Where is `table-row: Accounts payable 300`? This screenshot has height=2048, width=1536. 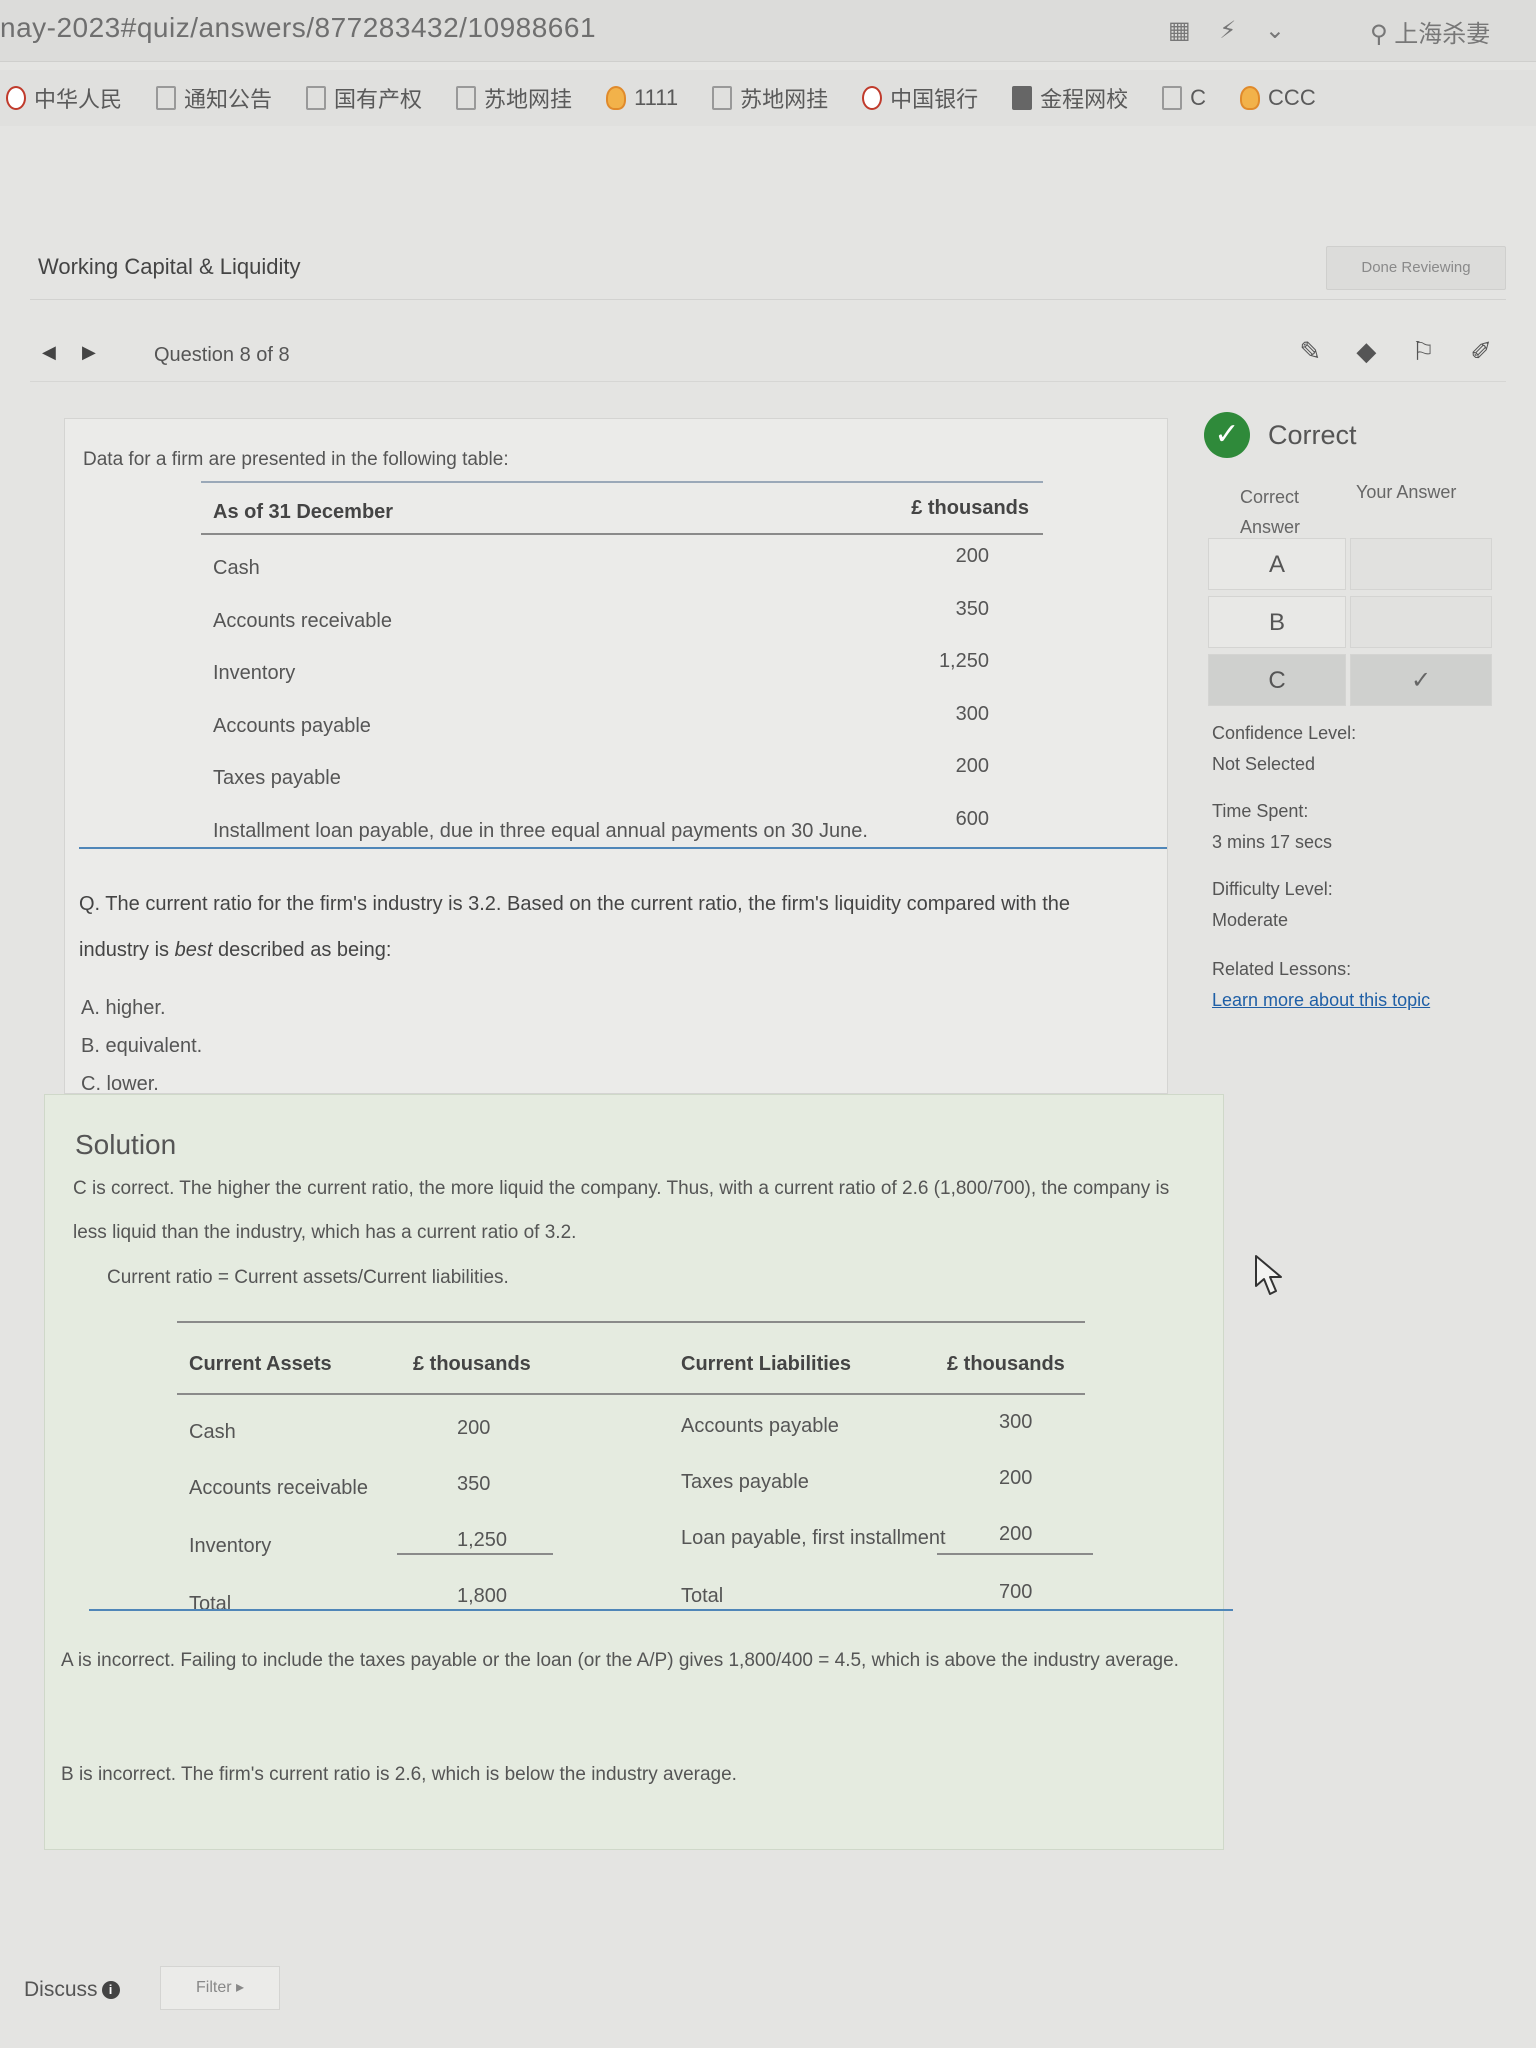 table-row: Accounts payable 300 is located at coordinates (601, 719).